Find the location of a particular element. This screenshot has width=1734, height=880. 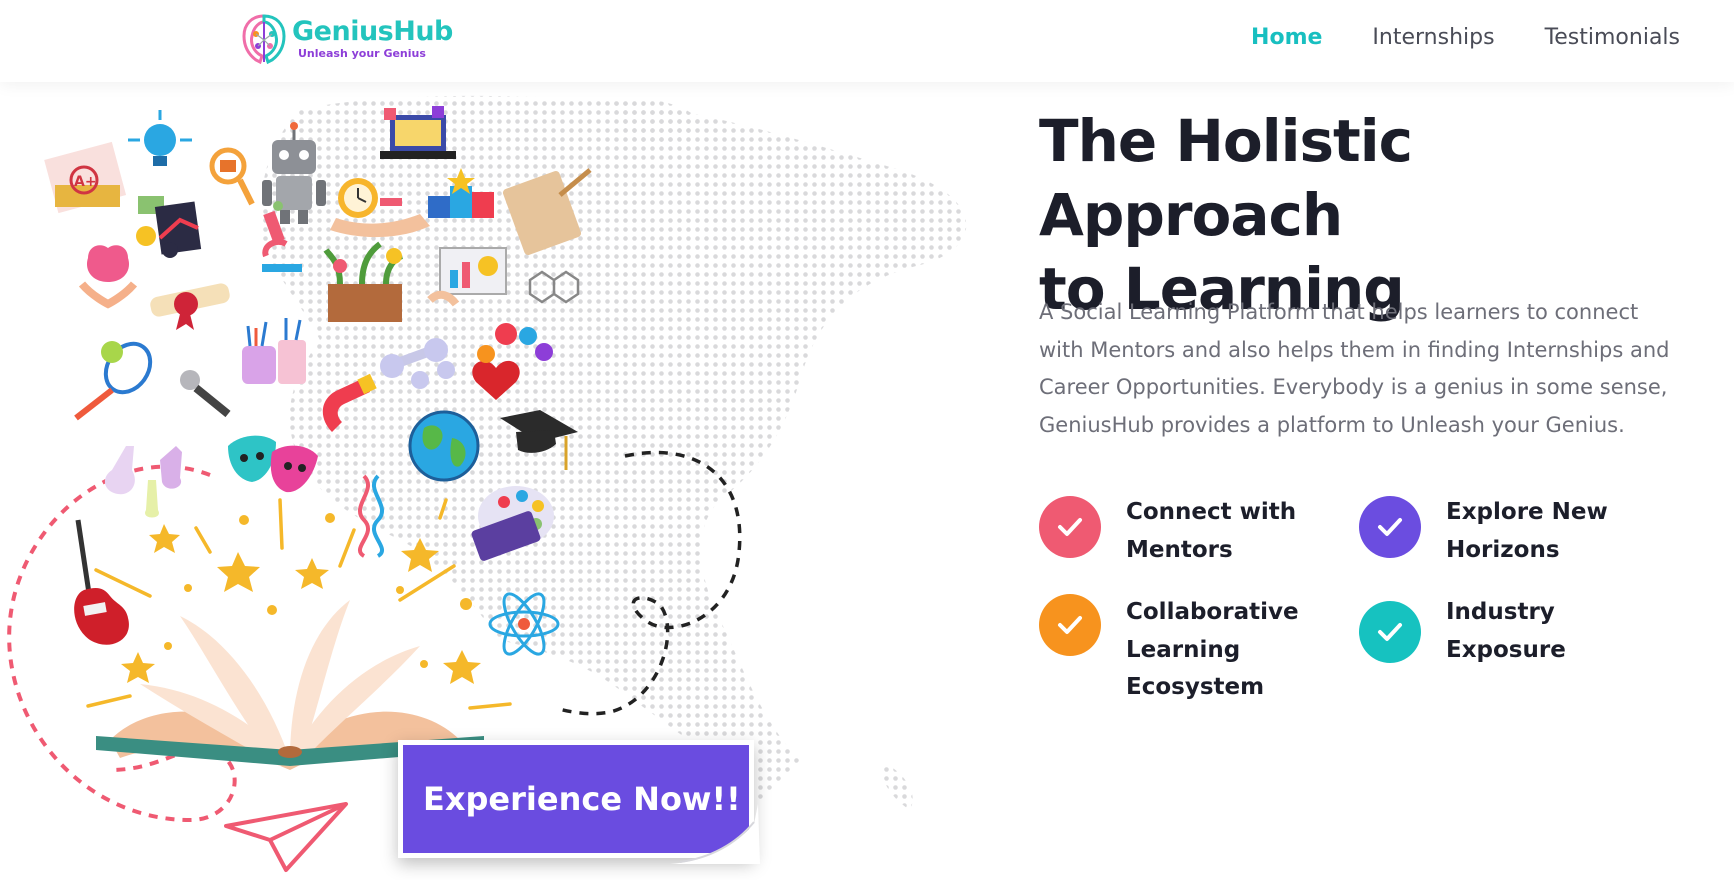

art-supplies-icon is located at coordinates (274, 351).